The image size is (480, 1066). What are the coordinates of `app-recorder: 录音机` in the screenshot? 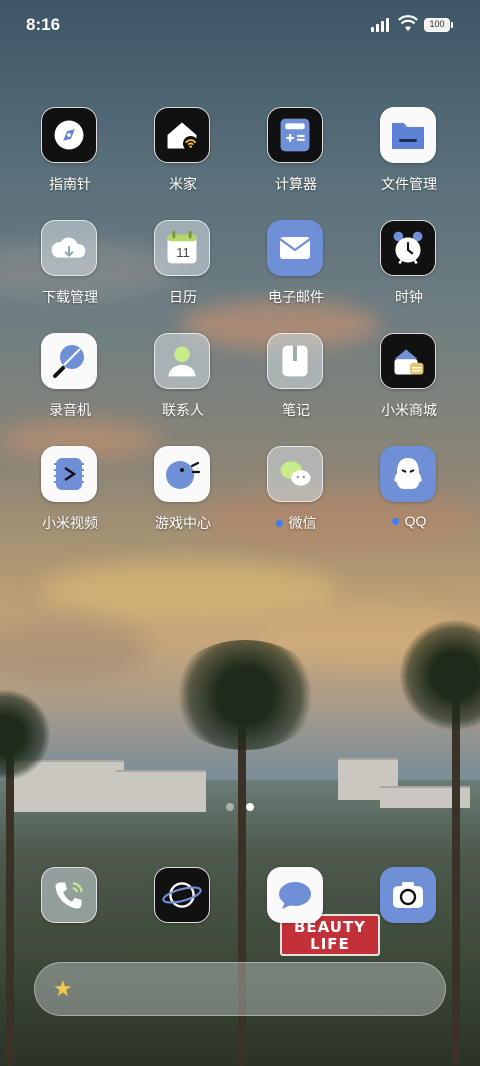 It's located at (70, 383).